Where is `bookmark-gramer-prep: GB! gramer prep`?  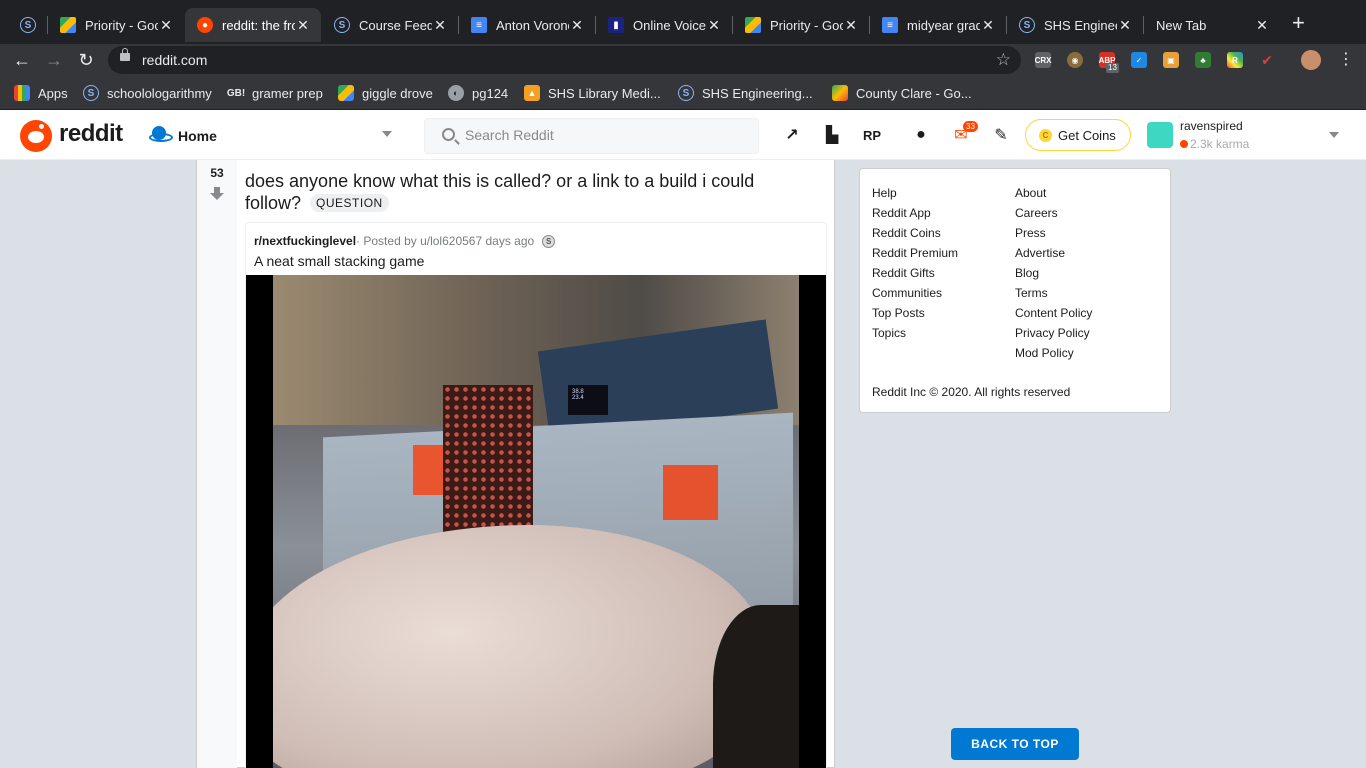
bookmark-gramer-prep: GB! gramer prep is located at coordinates (275, 93).